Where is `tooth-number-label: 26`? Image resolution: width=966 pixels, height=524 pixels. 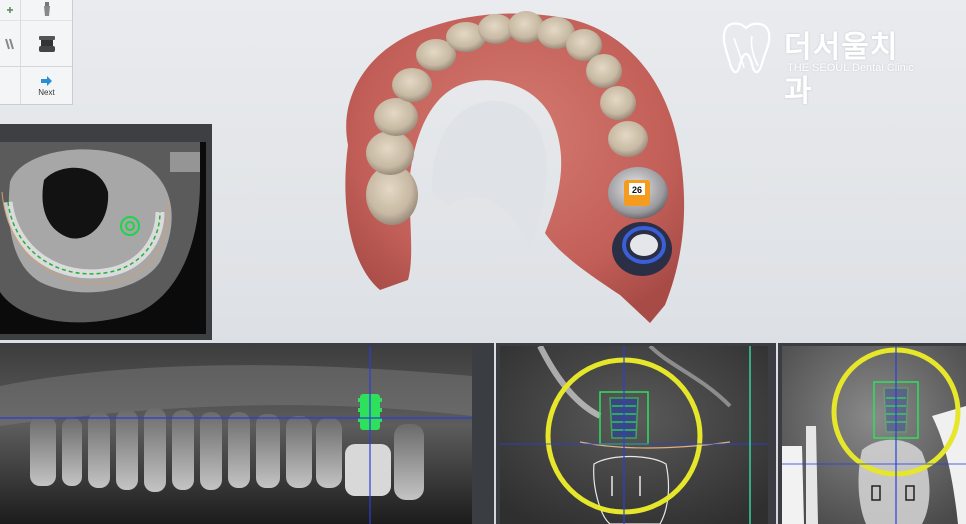
tooth-number-label: 26 is located at coordinates (637, 190).